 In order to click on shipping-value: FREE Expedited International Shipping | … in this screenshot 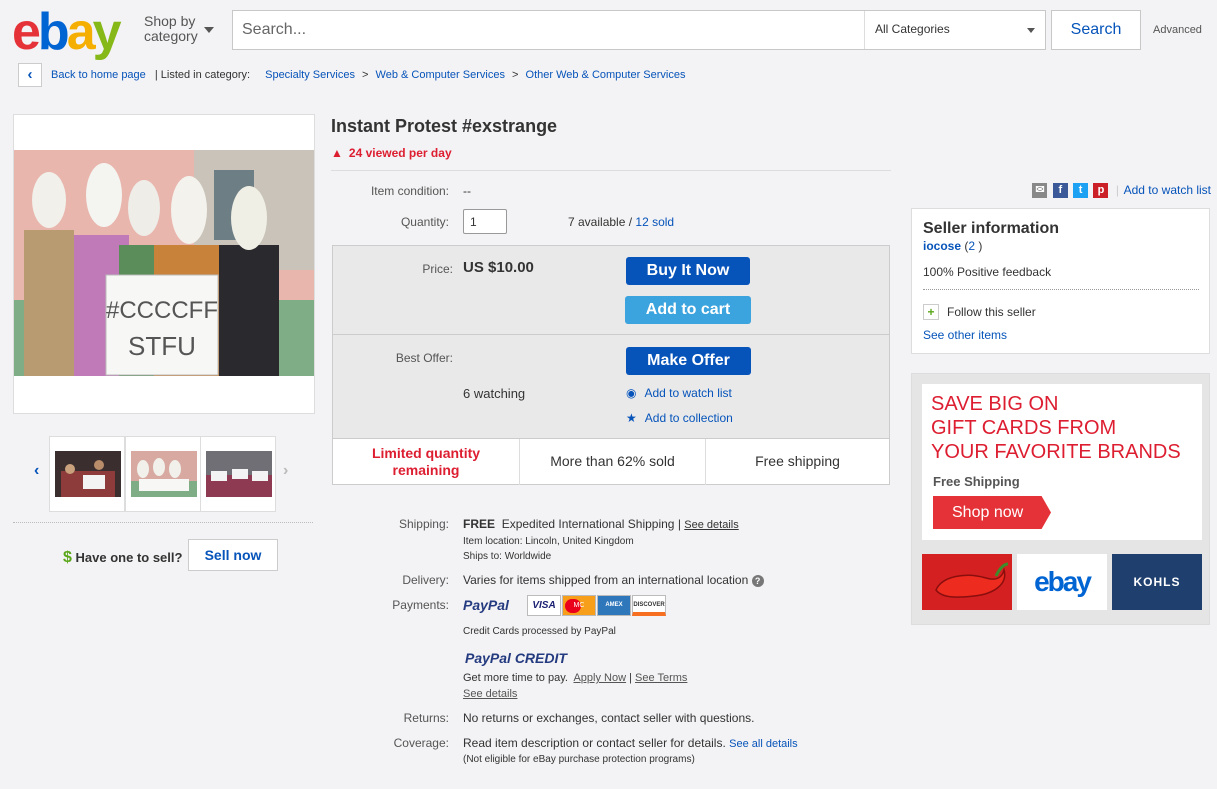, I will do `click(601, 524)`.